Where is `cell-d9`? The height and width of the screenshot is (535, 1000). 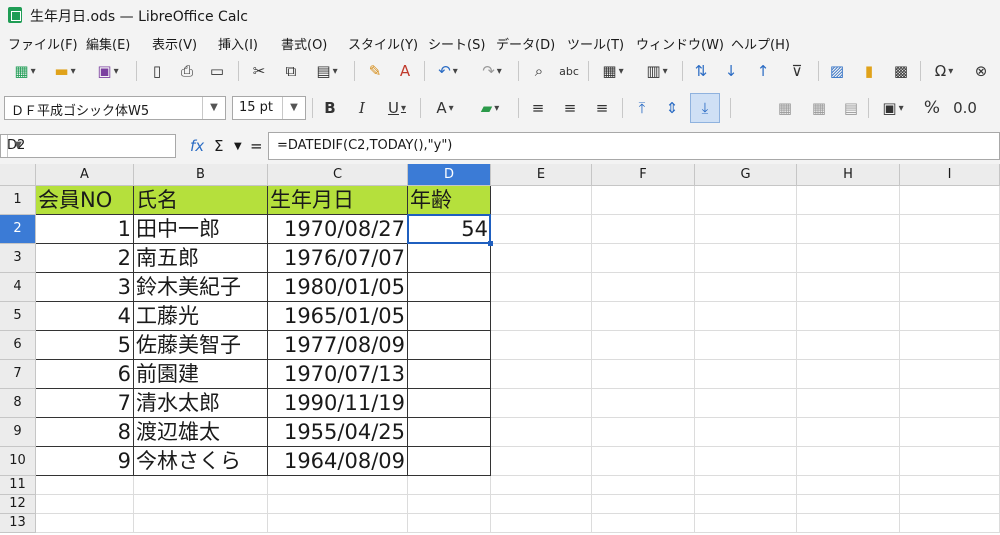 cell-d9 is located at coordinates (449, 432).